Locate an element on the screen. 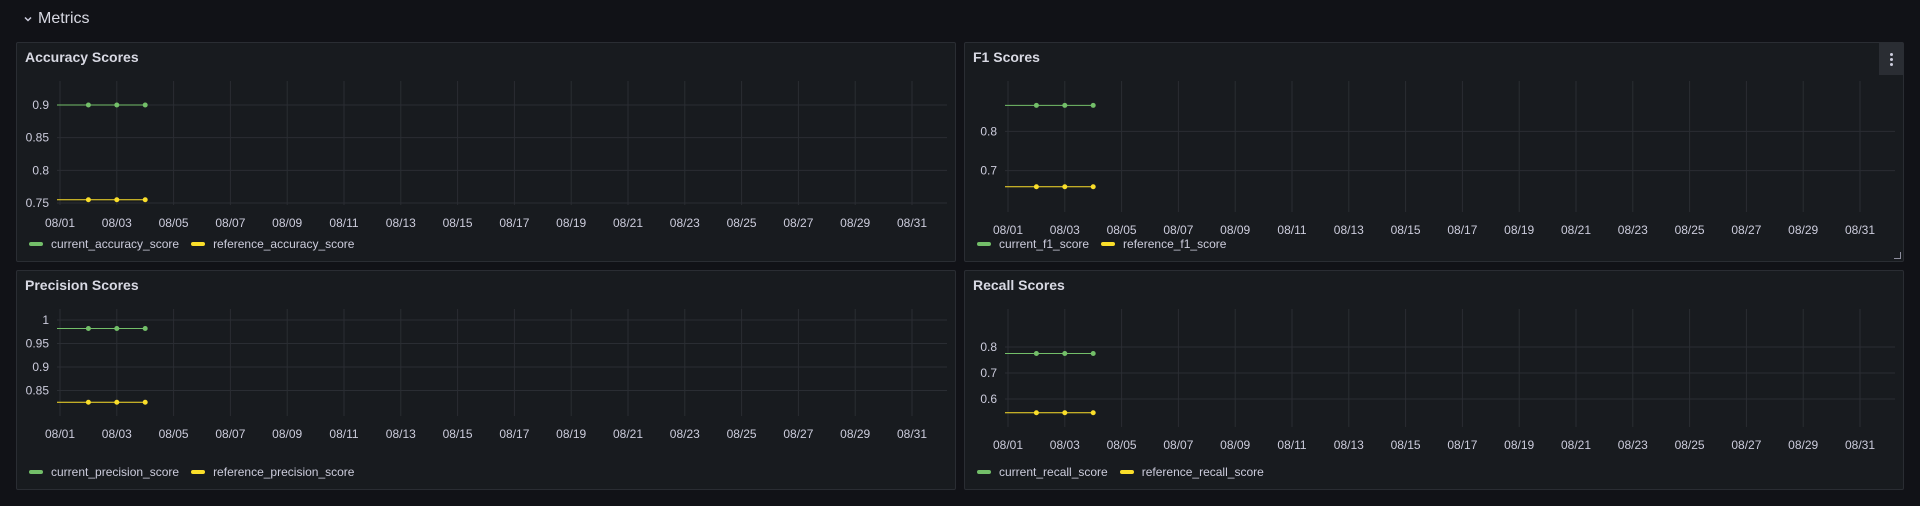  legend-item-reference: reference_precision_score is located at coordinates (272, 472).